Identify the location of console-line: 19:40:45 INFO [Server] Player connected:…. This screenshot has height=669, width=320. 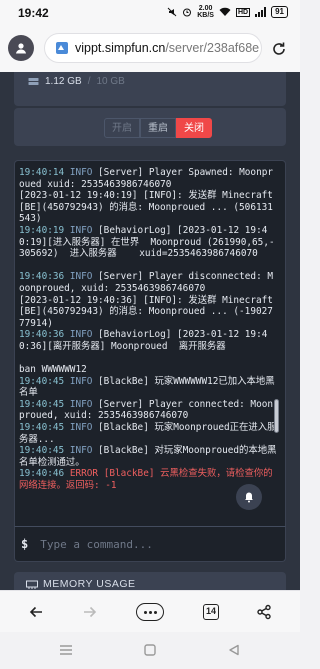
(148, 410).